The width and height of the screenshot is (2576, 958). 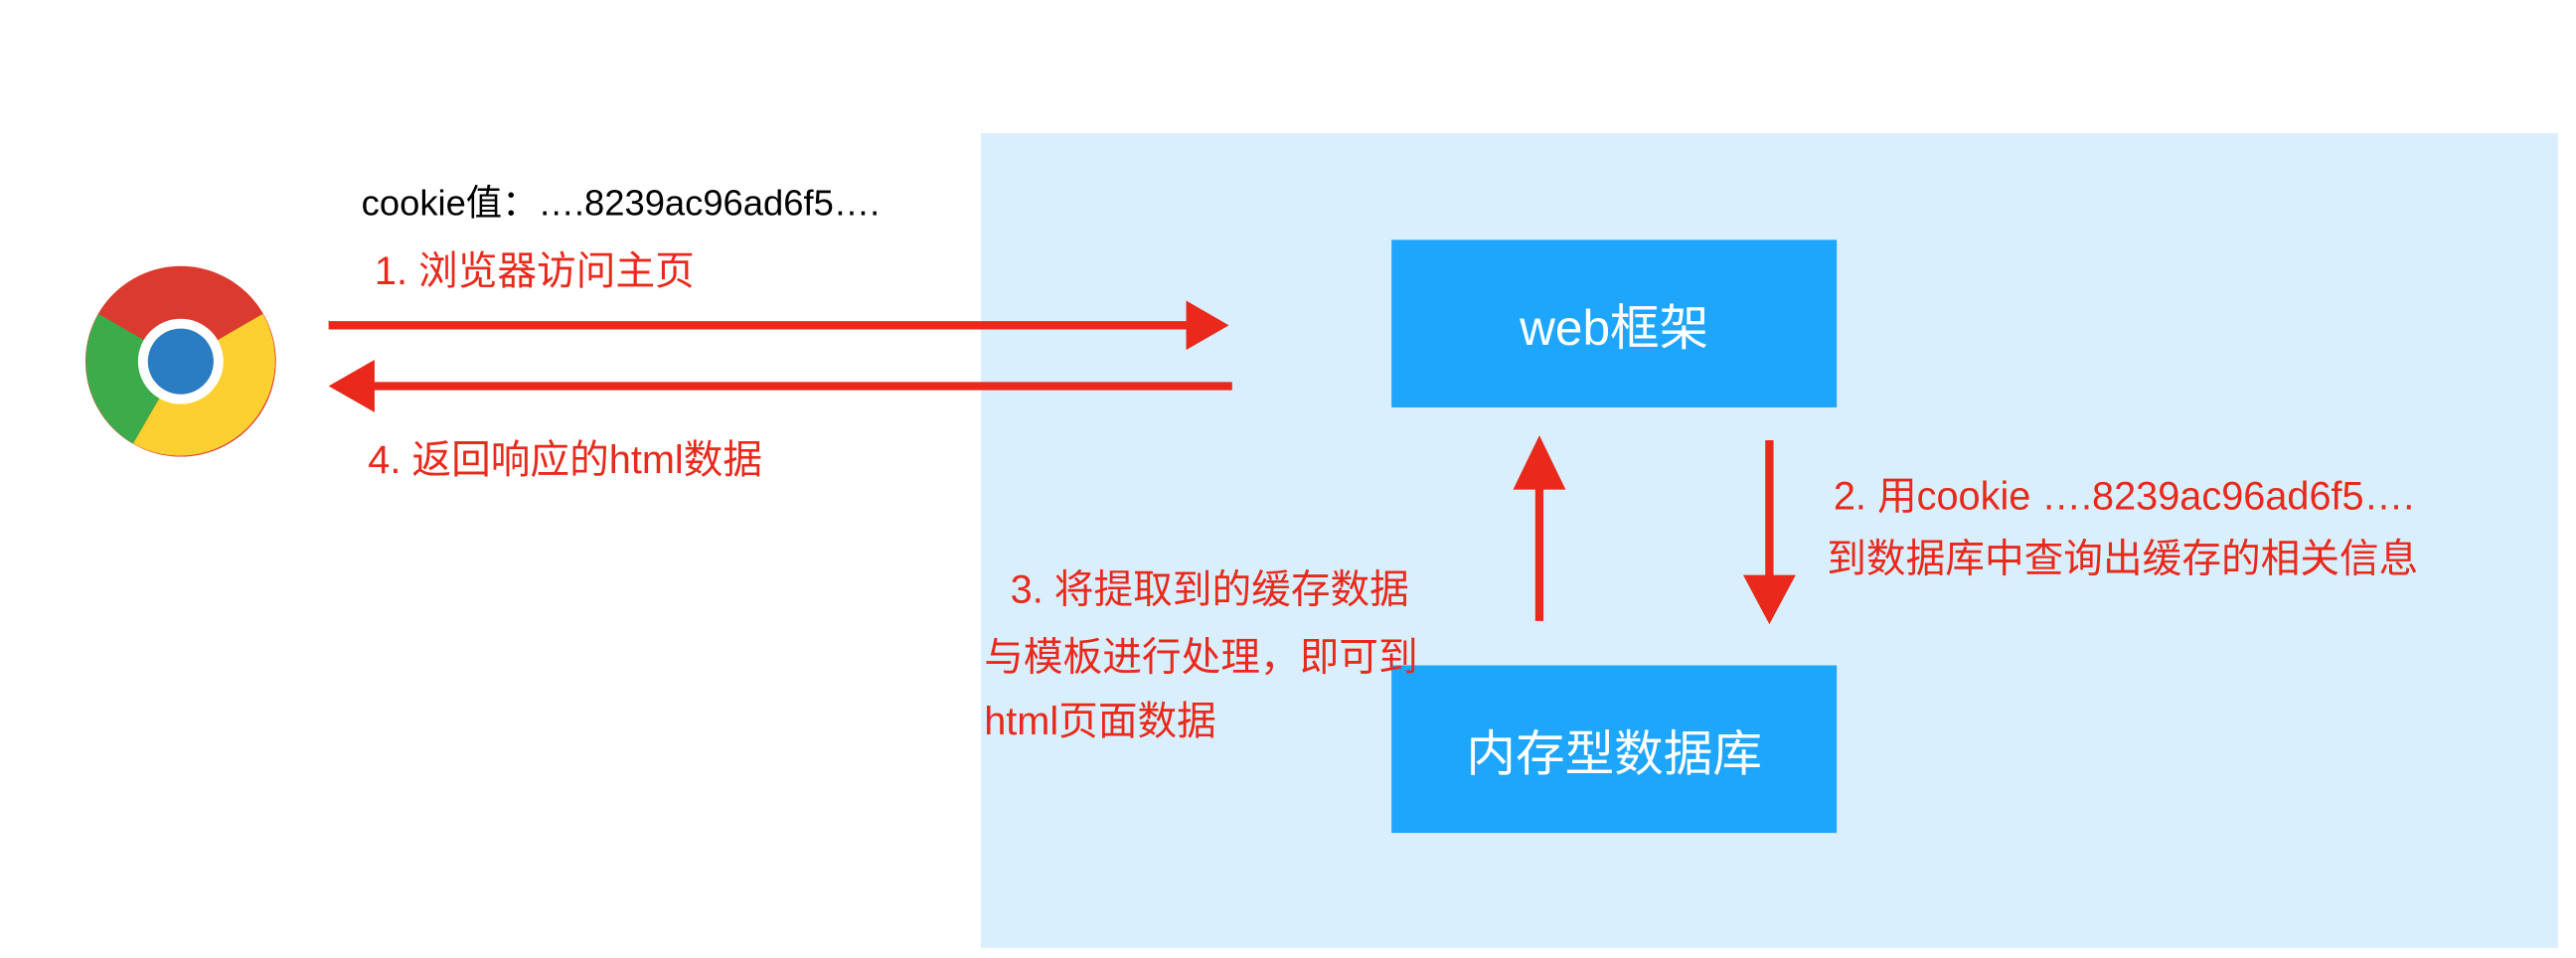 What do you see at coordinates (2124, 497) in the screenshot?
I see `step2-line1: 2. 用cookie ….8239ac96ad6f5….` at bounding box center [2124, 497].